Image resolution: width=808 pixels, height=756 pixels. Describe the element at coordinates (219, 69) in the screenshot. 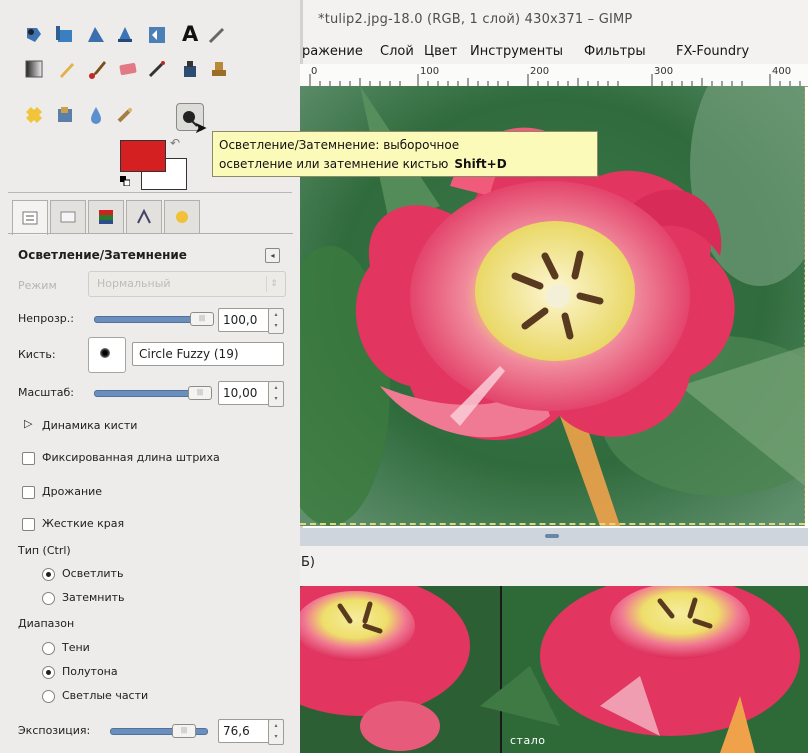

I see `clone-icon` at that location.